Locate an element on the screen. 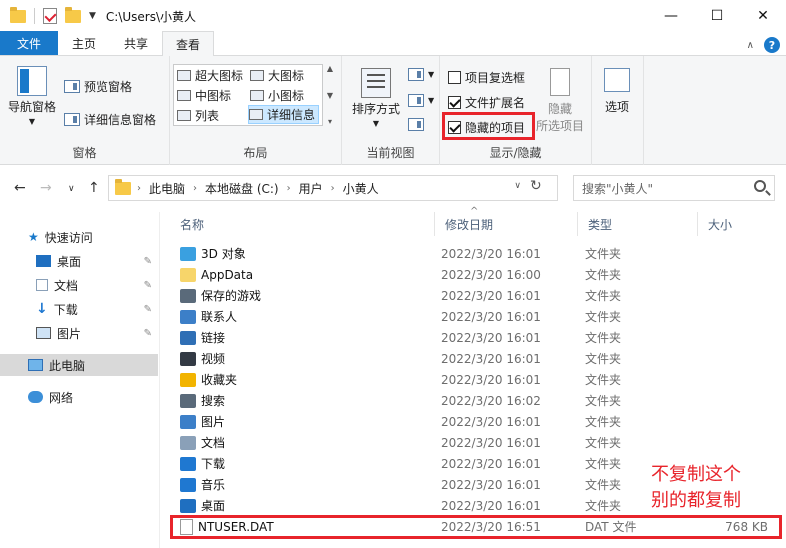 The image size is (786, 548). layout-scroll: ▲ ▼ ▾ is located at coordinates (330, 95).